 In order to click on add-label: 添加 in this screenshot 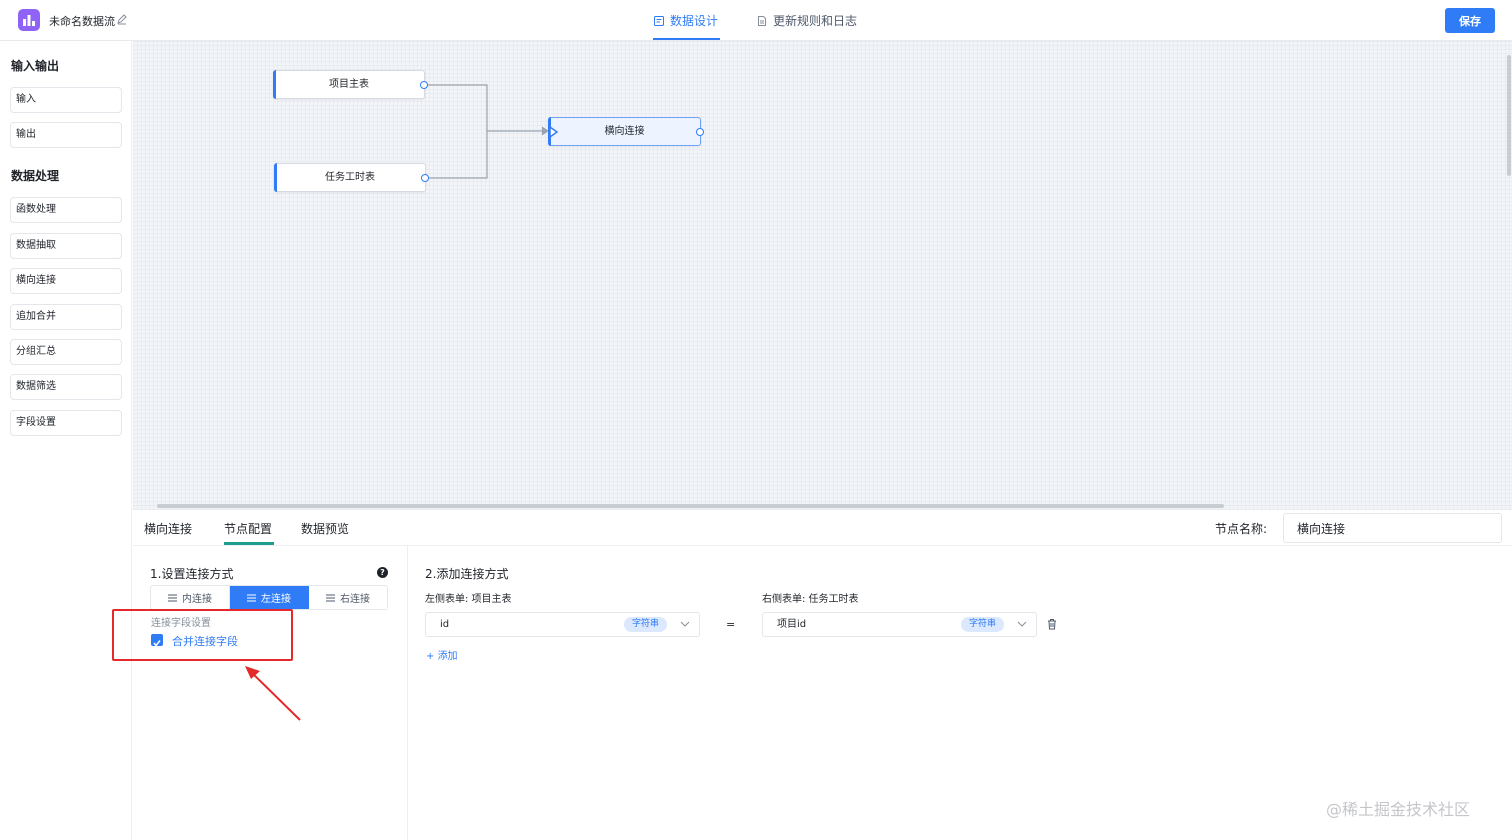, I will do `click(447, 656)`.